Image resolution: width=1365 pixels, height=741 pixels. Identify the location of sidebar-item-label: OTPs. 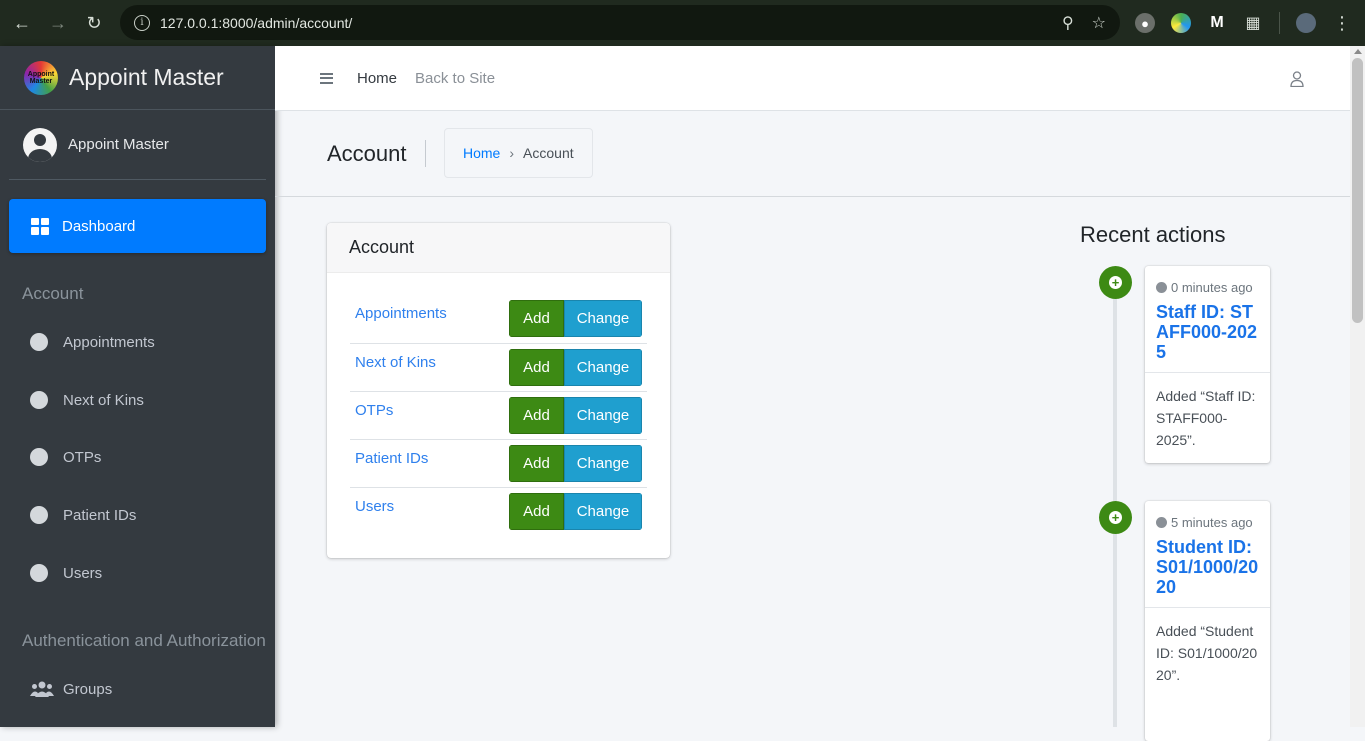
(82, 457).